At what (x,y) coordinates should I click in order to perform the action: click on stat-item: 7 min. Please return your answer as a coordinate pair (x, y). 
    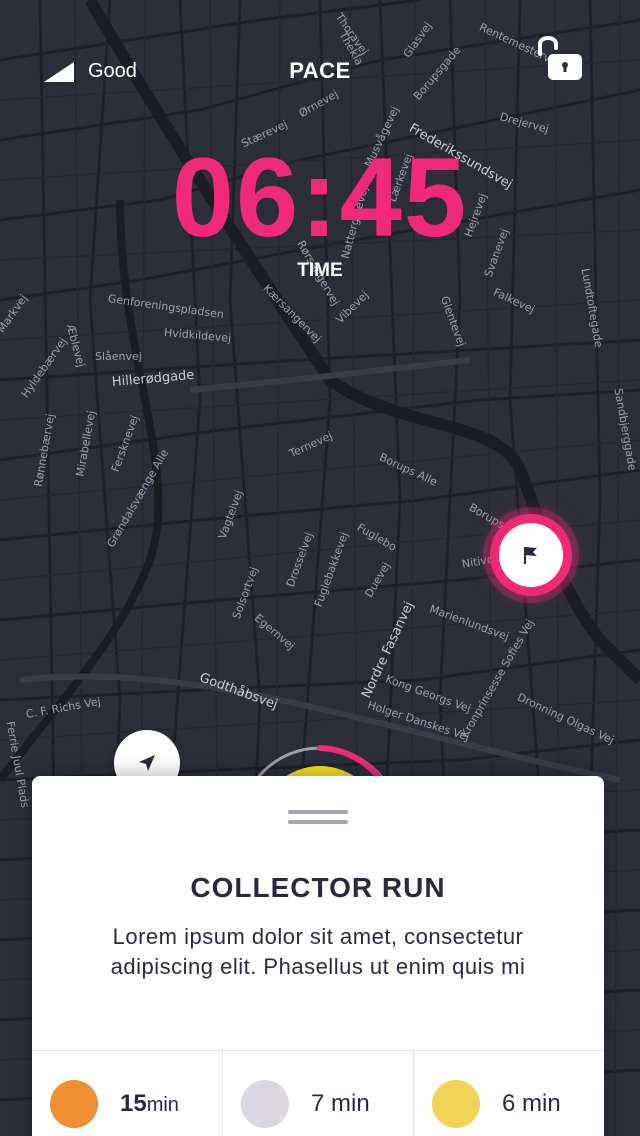
    Looking at the image, I should click on (318, 1093).